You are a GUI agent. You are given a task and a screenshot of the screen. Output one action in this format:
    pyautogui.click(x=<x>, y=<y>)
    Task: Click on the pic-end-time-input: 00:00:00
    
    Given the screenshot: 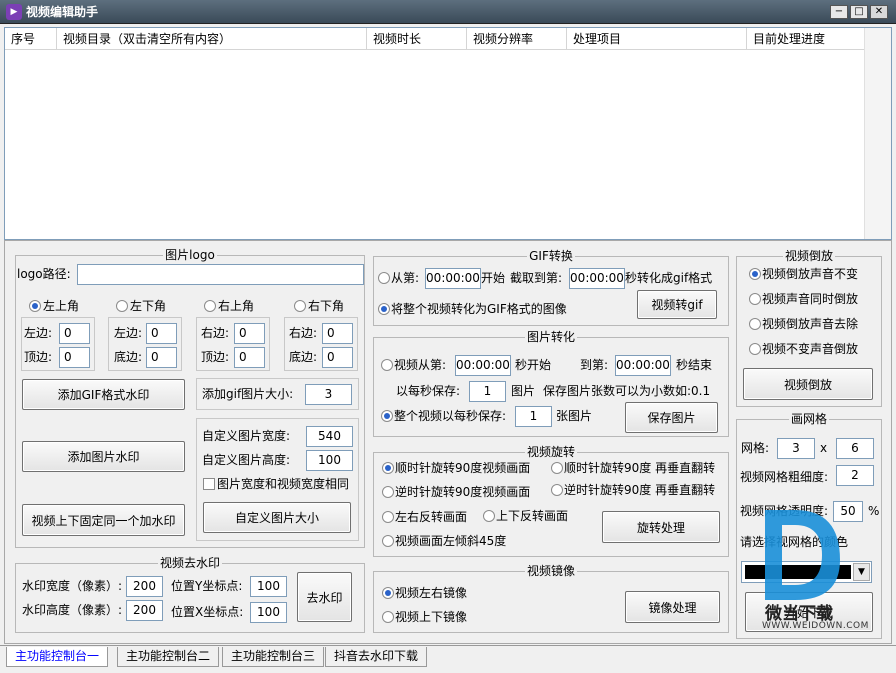 What is the action you would take?
    pyautogui.click(x=643, y=365)
    